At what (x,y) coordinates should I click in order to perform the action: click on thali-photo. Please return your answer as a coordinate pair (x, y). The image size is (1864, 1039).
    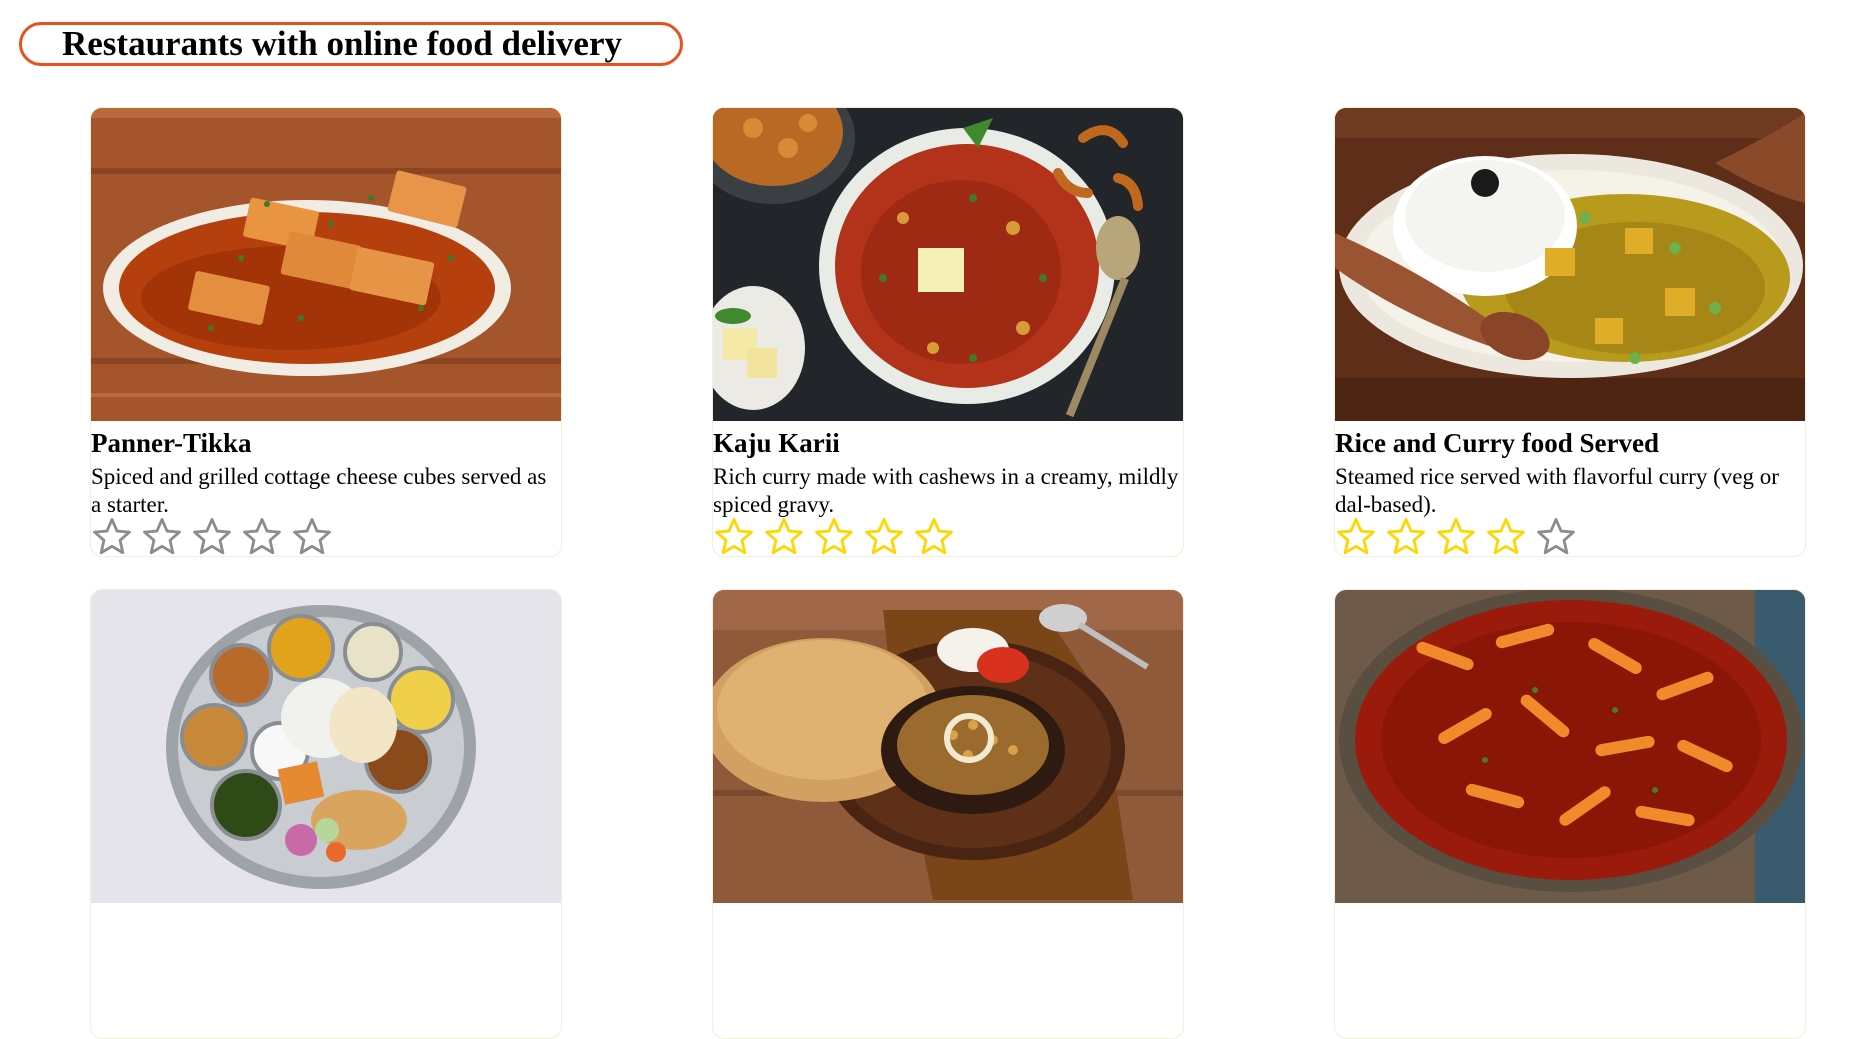
    Looking at the image, I should click on (326, 746).